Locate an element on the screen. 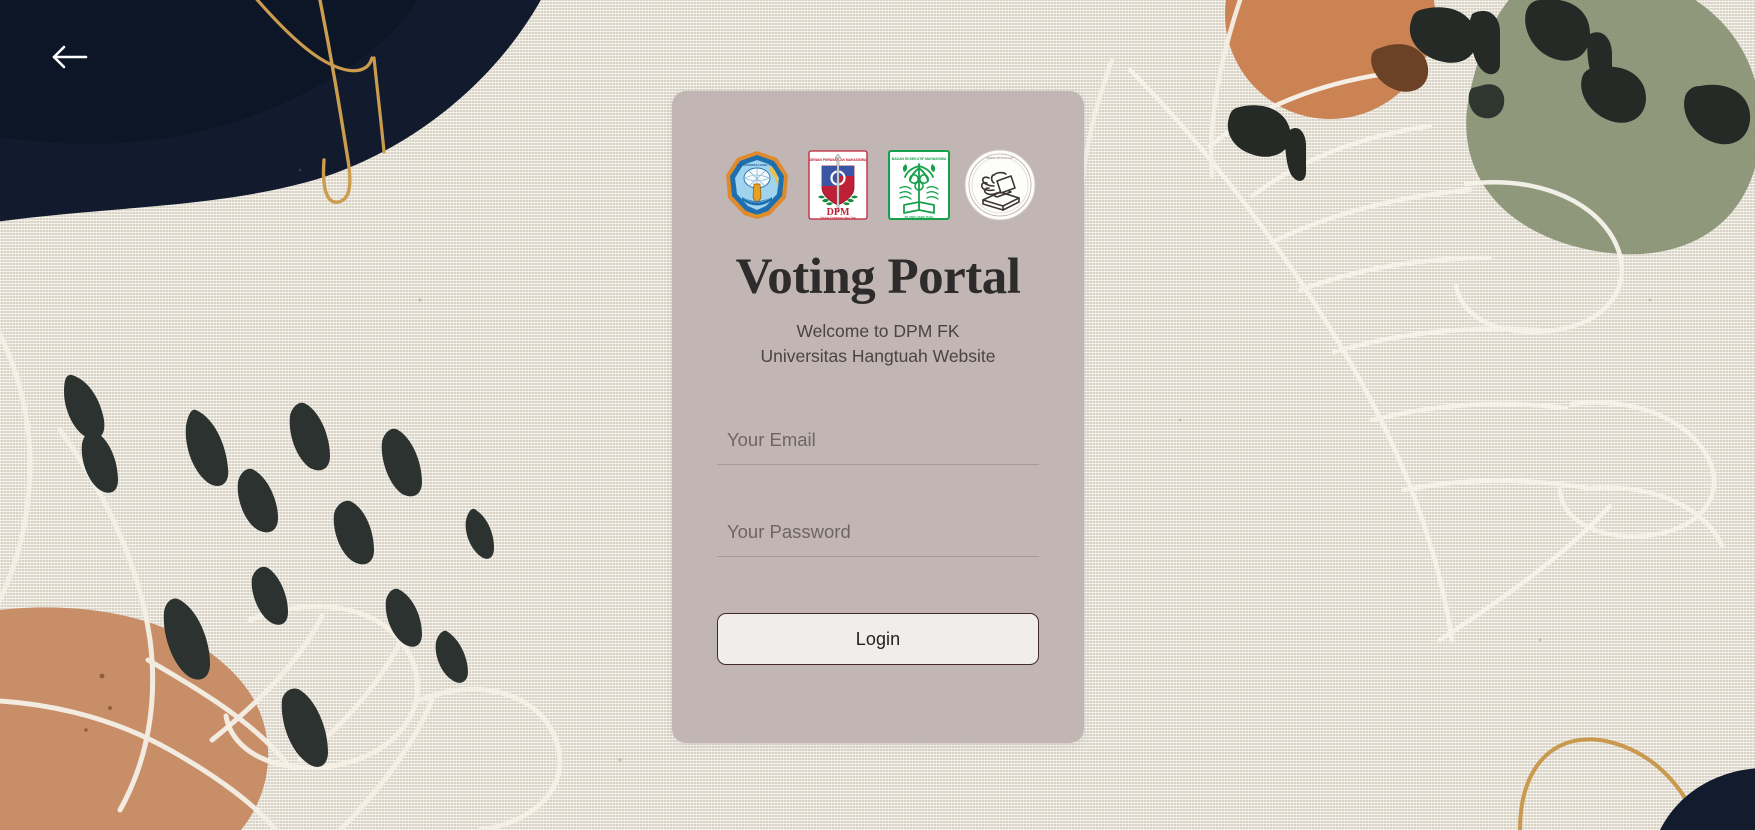  subtitle-line-1: Welcome to DPM FK is located at coordinates (878, 330).